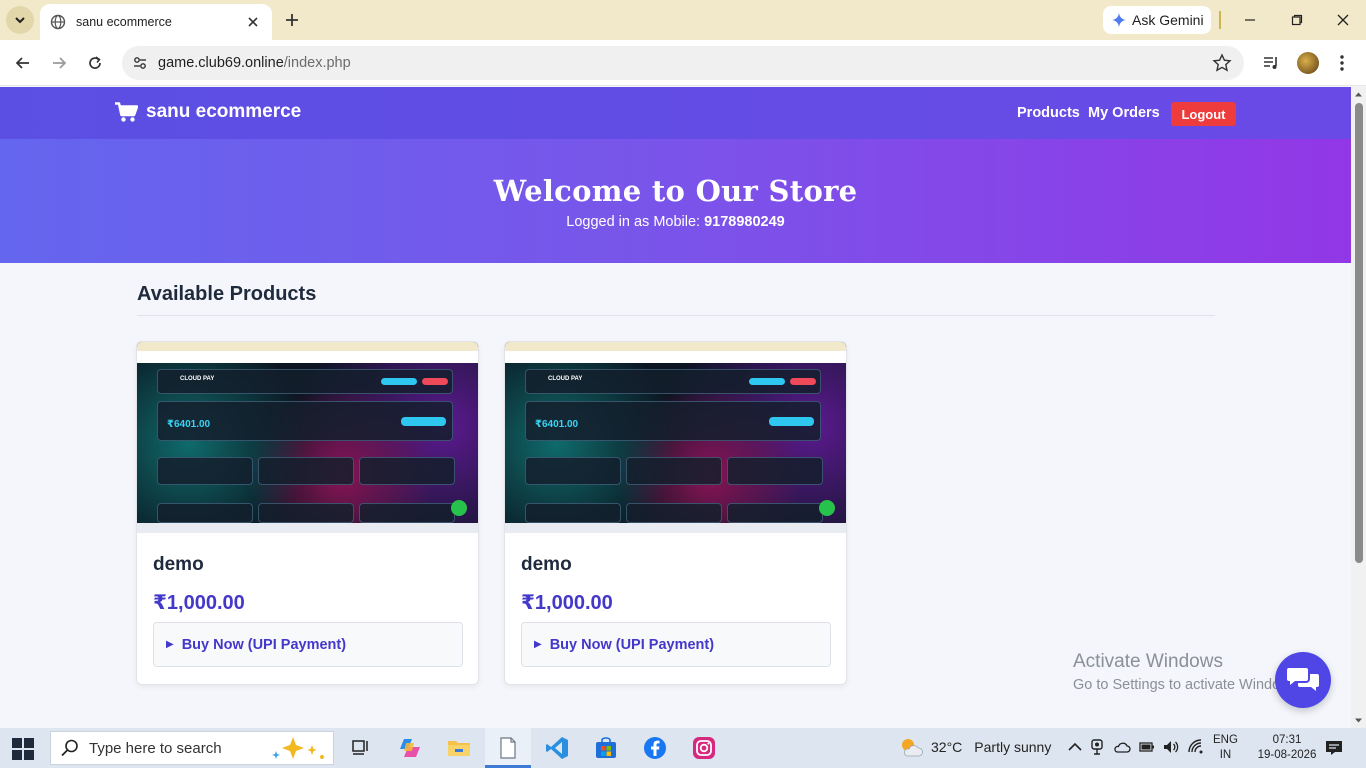  What do you see at coordinates (124, 22) in the screenshot?
I see `tab-title: sanu ecommerce` at bounding box center [124, 22].